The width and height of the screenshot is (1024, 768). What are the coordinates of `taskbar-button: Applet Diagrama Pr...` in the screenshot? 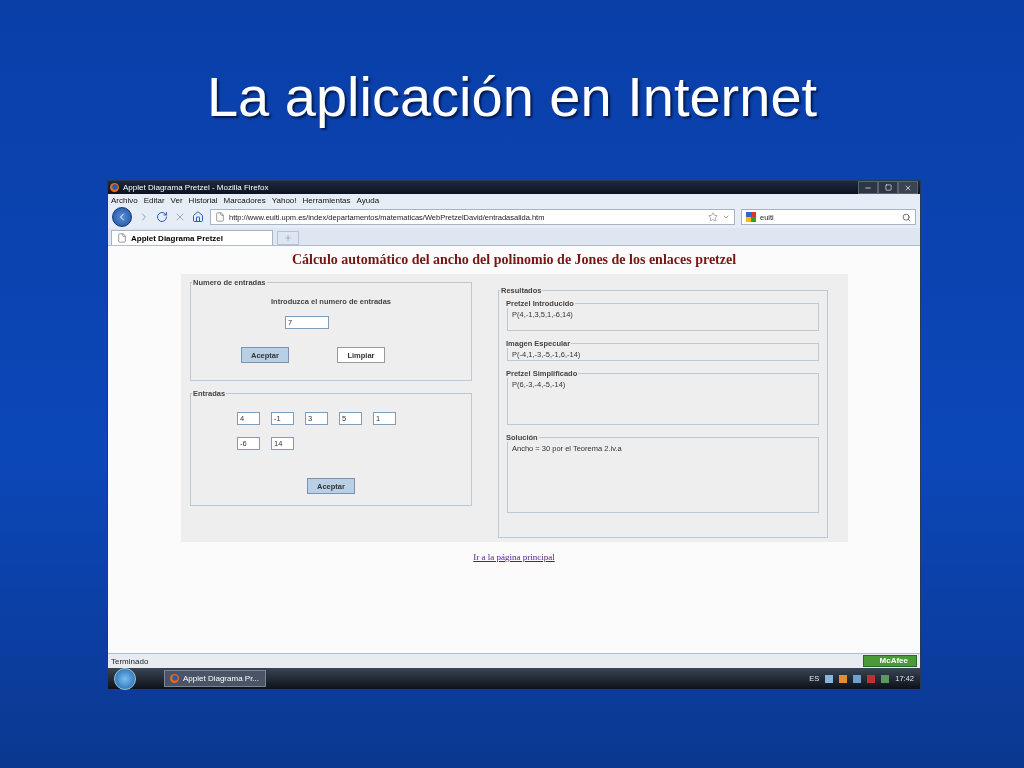 It's located at (215, 678).